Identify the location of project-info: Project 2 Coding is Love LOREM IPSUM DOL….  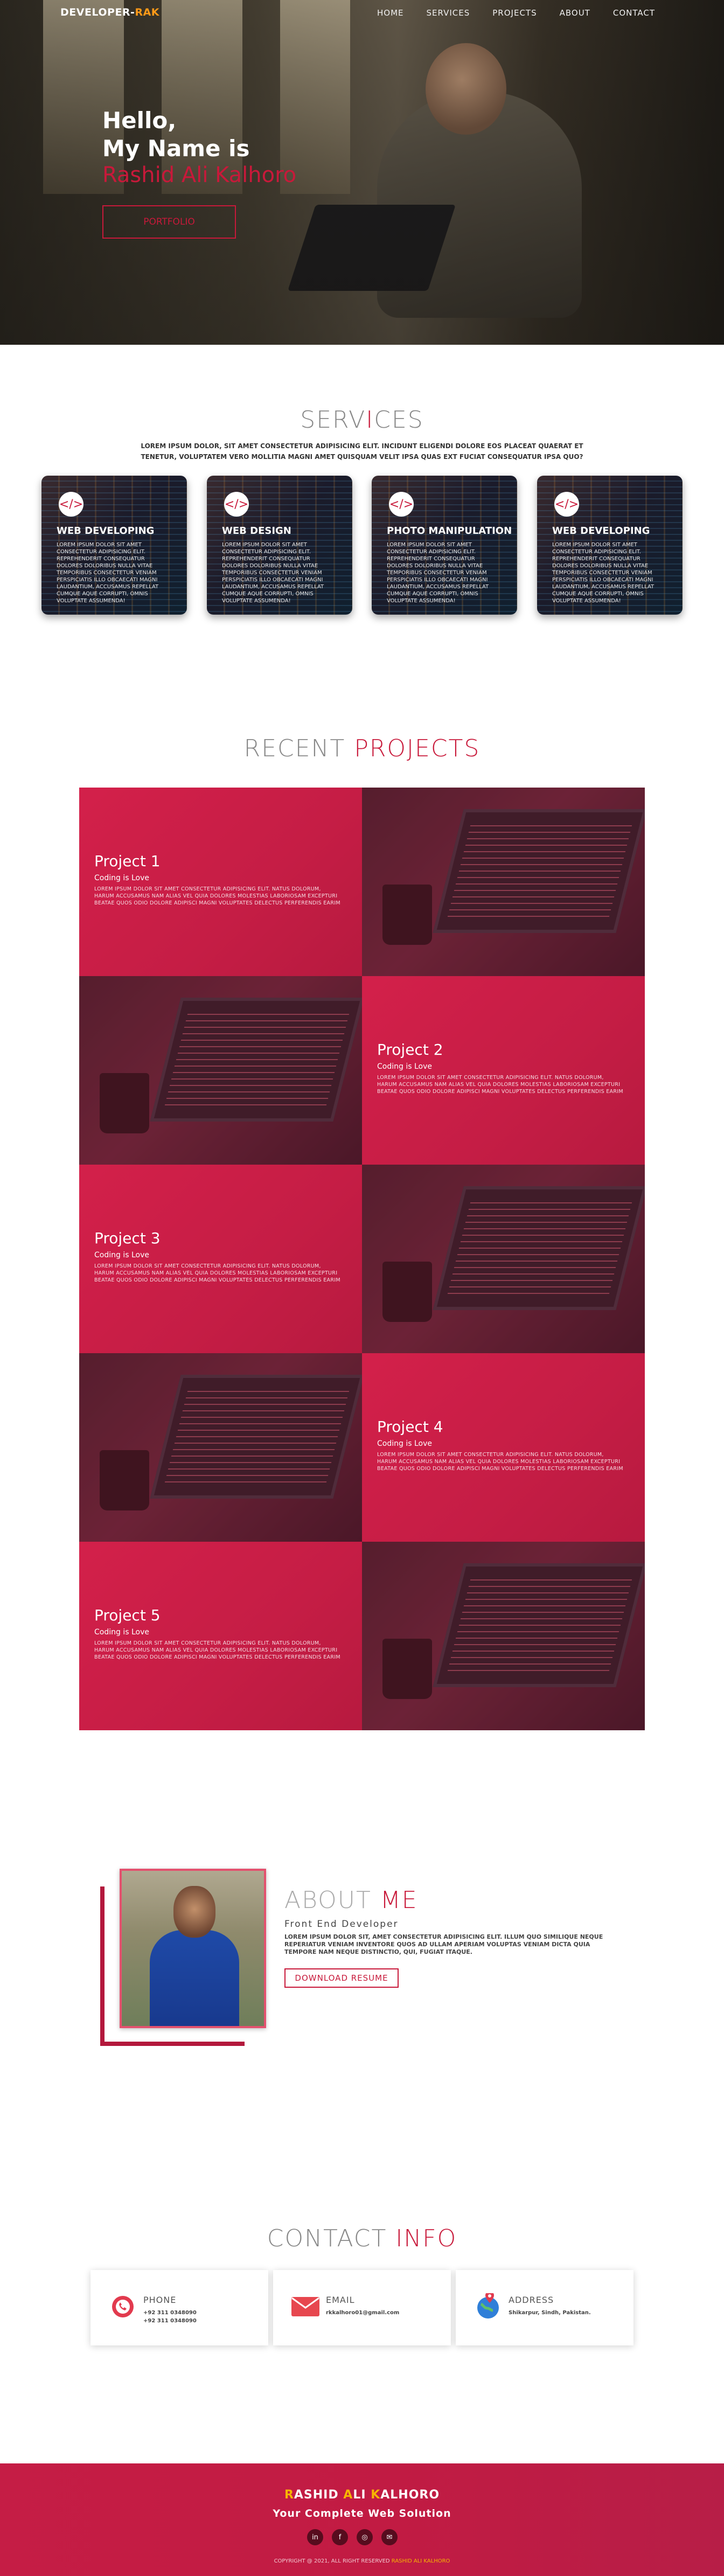
(503, 1070).